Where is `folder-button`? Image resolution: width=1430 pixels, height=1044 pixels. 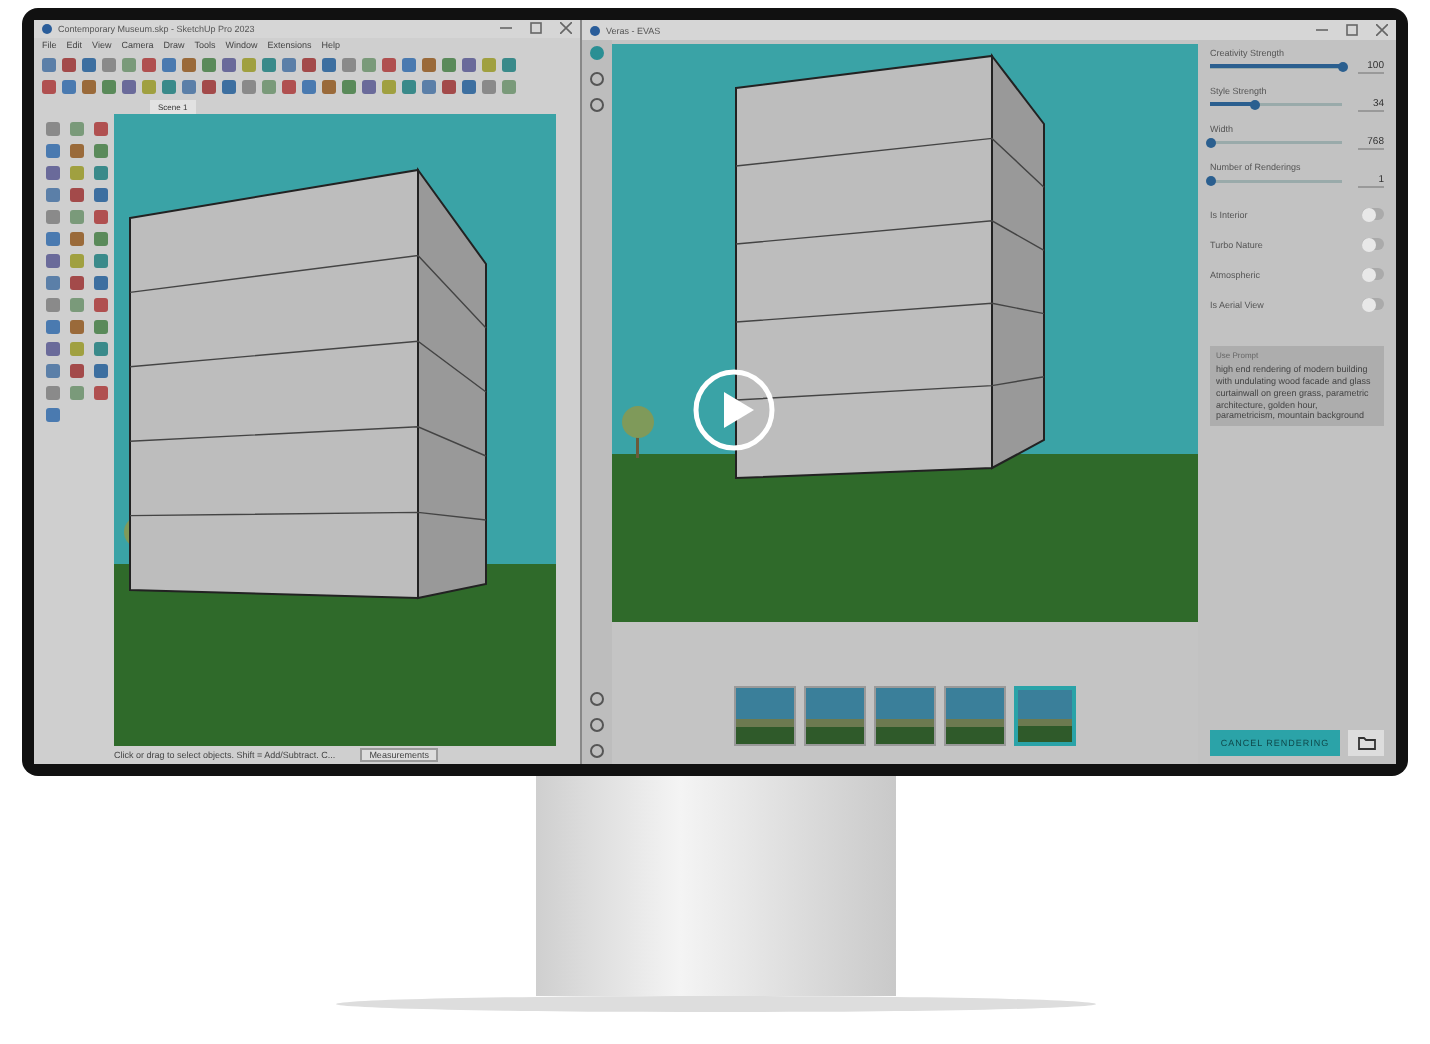
folder-button is located at coordinates (1366, 743).